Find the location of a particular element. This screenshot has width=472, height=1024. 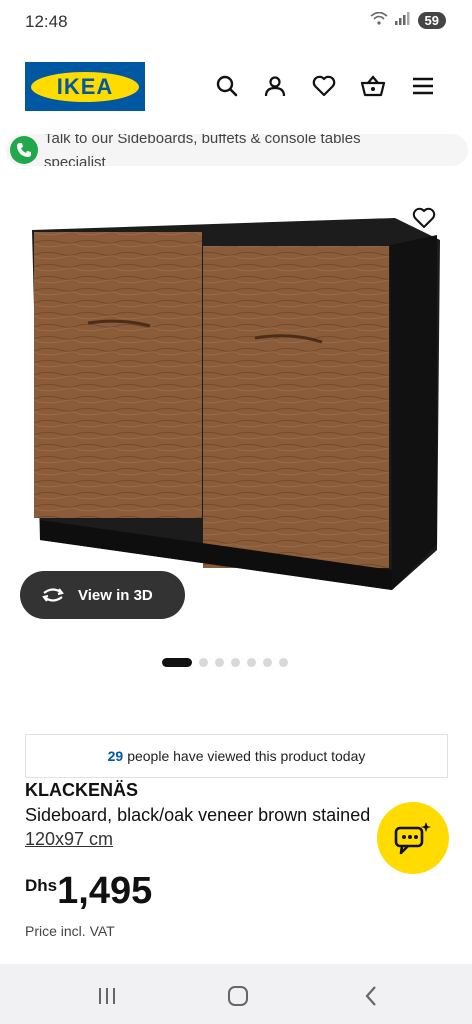

viewed-text: people have viewed this product today is located at coordinates (246, 756).